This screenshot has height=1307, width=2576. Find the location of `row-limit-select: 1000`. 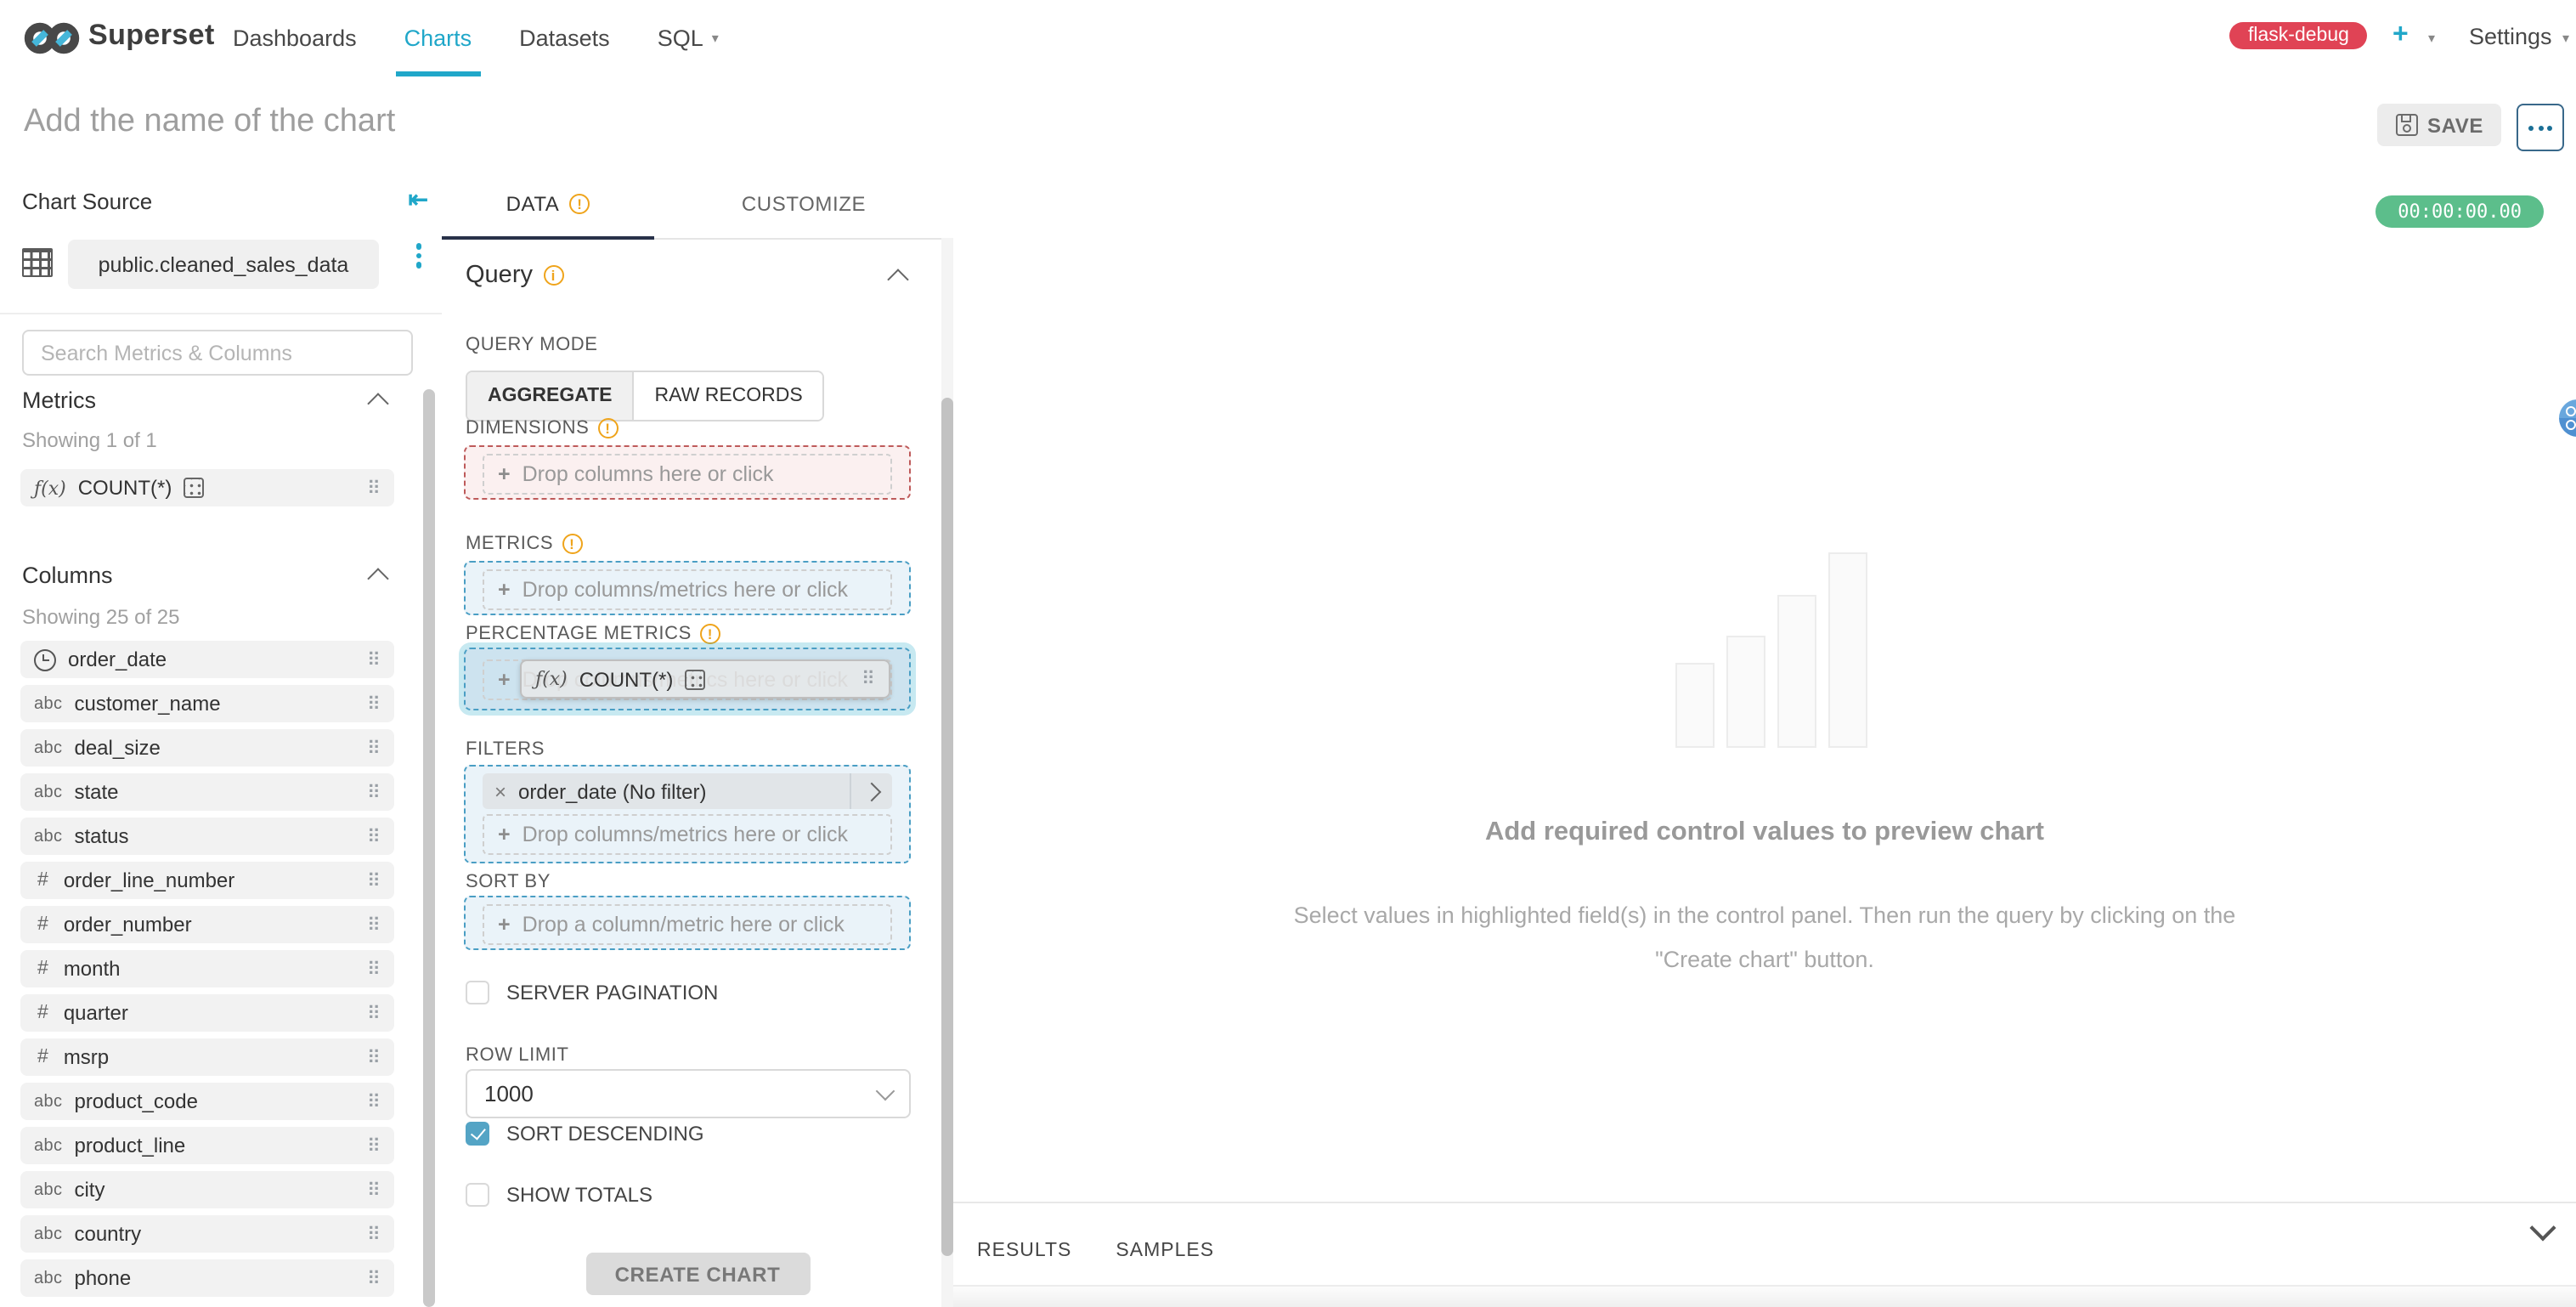

row-limit-select: 1000 is located at coordinates (688, 1093).